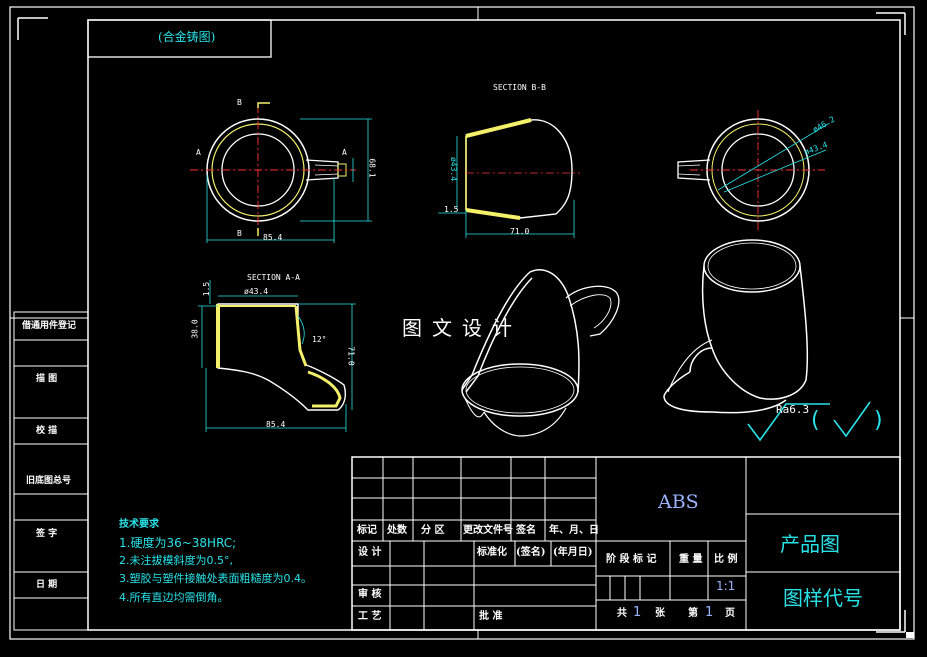 The image size is (927, 657). Describe the element at coordinates (319, 339) in the screenshot. I see `dim-12-deg: 12°` at that location.